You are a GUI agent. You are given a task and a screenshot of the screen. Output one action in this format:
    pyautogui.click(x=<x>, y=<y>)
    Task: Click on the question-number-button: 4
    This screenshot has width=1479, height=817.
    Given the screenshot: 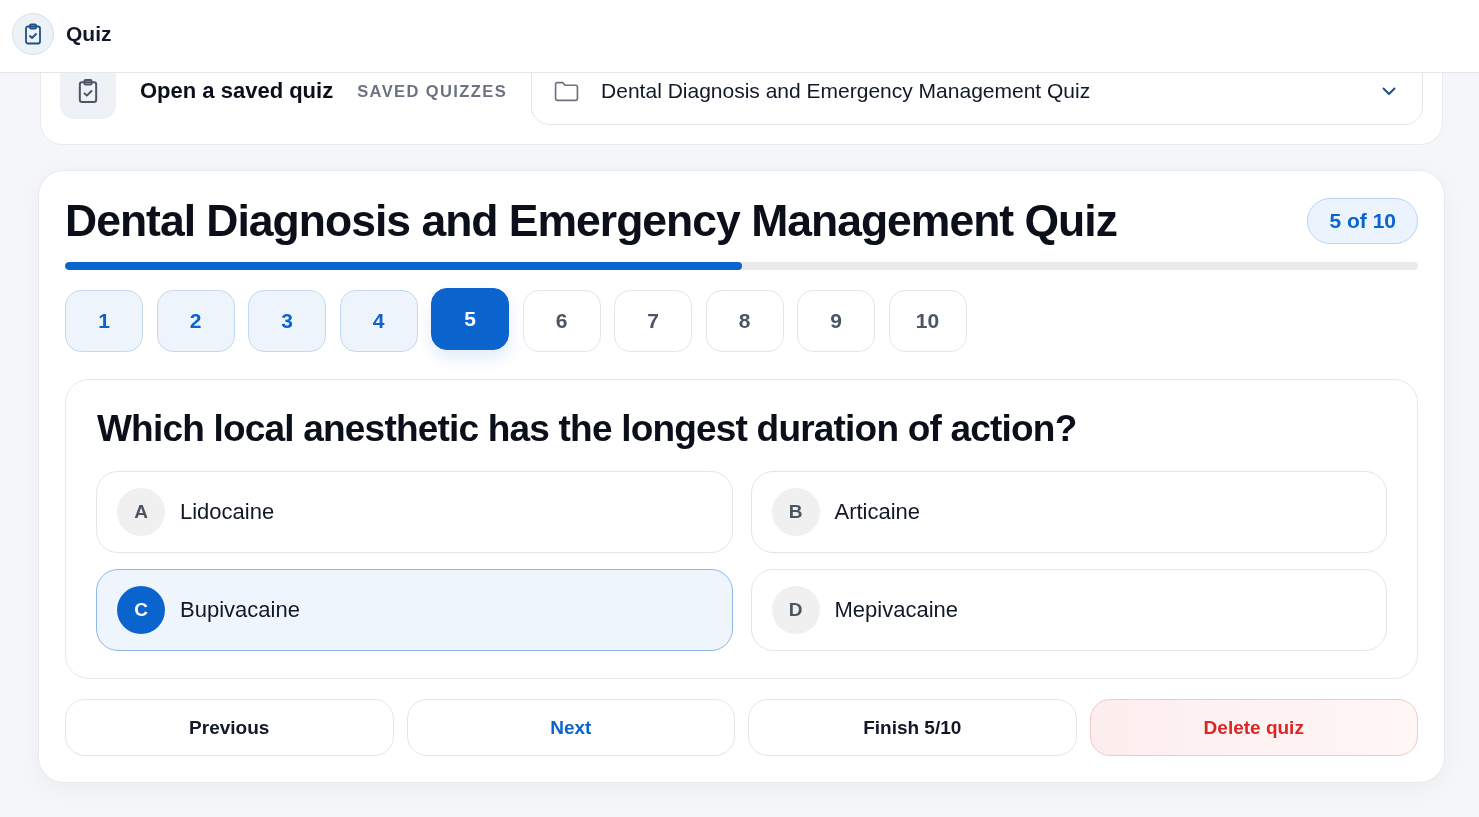 What is the action you would take?
    pyautogui.click(x=378, y=321)
    